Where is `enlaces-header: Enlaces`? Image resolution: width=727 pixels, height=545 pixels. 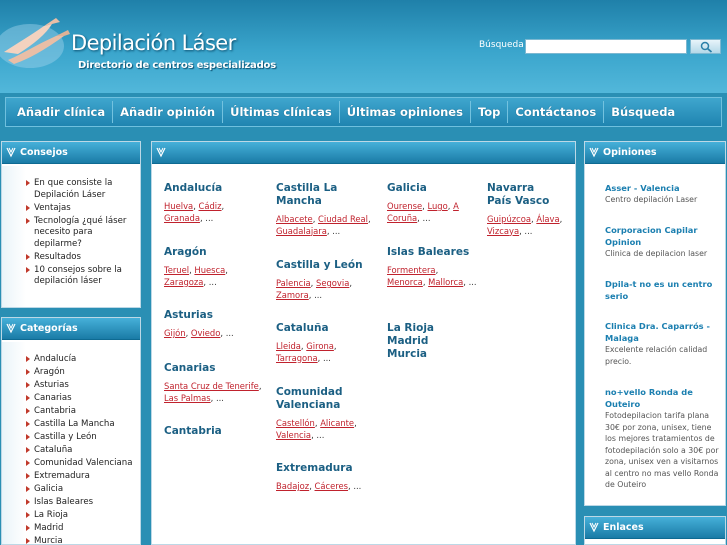
enlaces-header: Enlaces is located at coordinates (655, 528).